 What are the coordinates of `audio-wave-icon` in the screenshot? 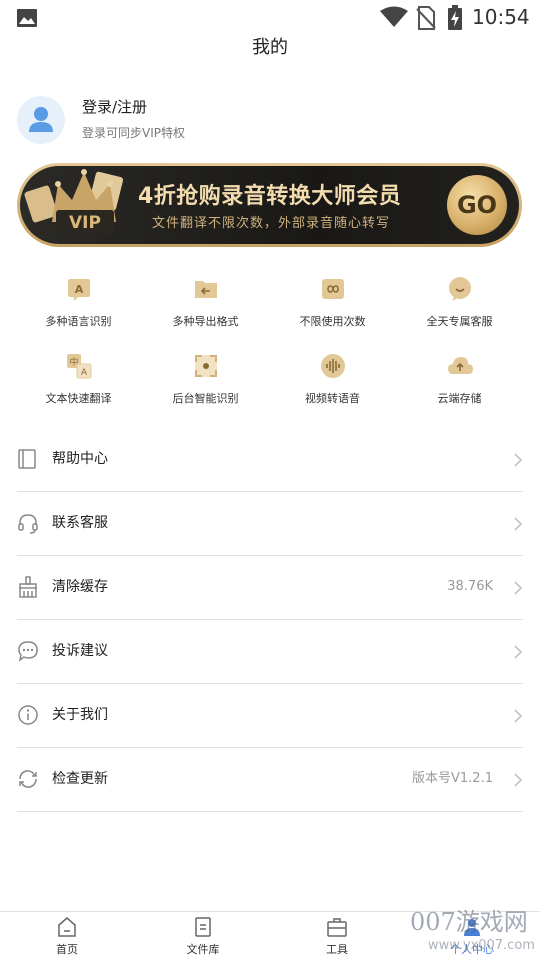 It's located at (332, 366).